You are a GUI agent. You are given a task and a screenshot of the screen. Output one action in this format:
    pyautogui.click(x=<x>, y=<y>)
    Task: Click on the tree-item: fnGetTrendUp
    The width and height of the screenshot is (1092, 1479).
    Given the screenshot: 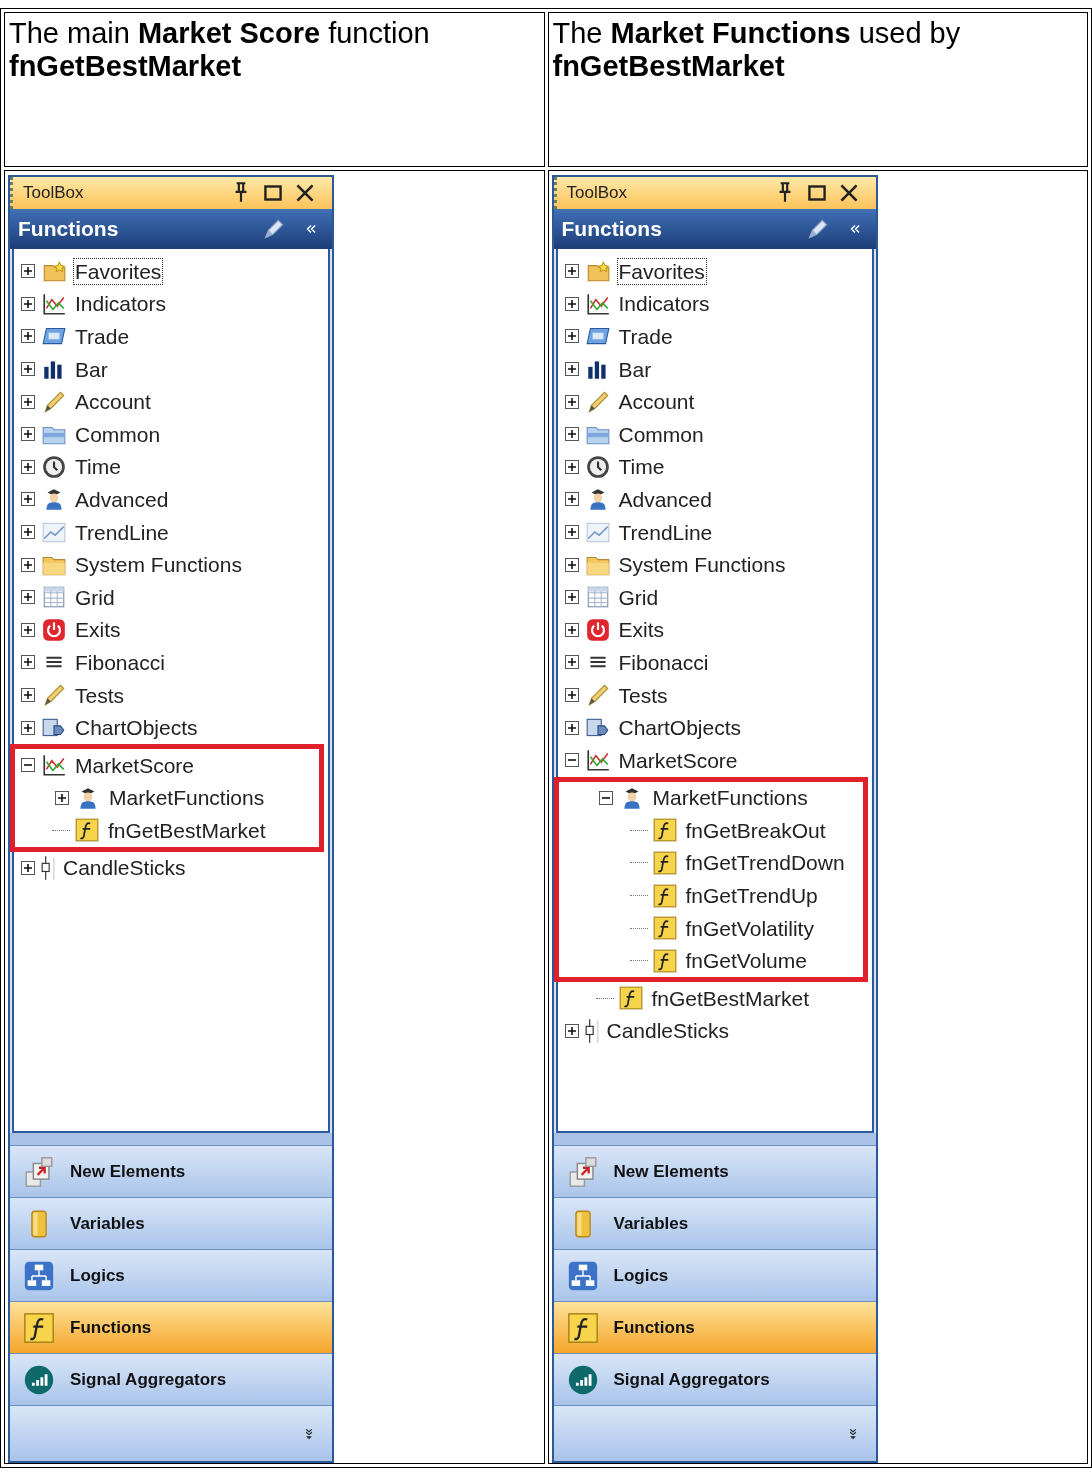 What is the action you would take?
    pyautogui.click(x=751, y=896)
    